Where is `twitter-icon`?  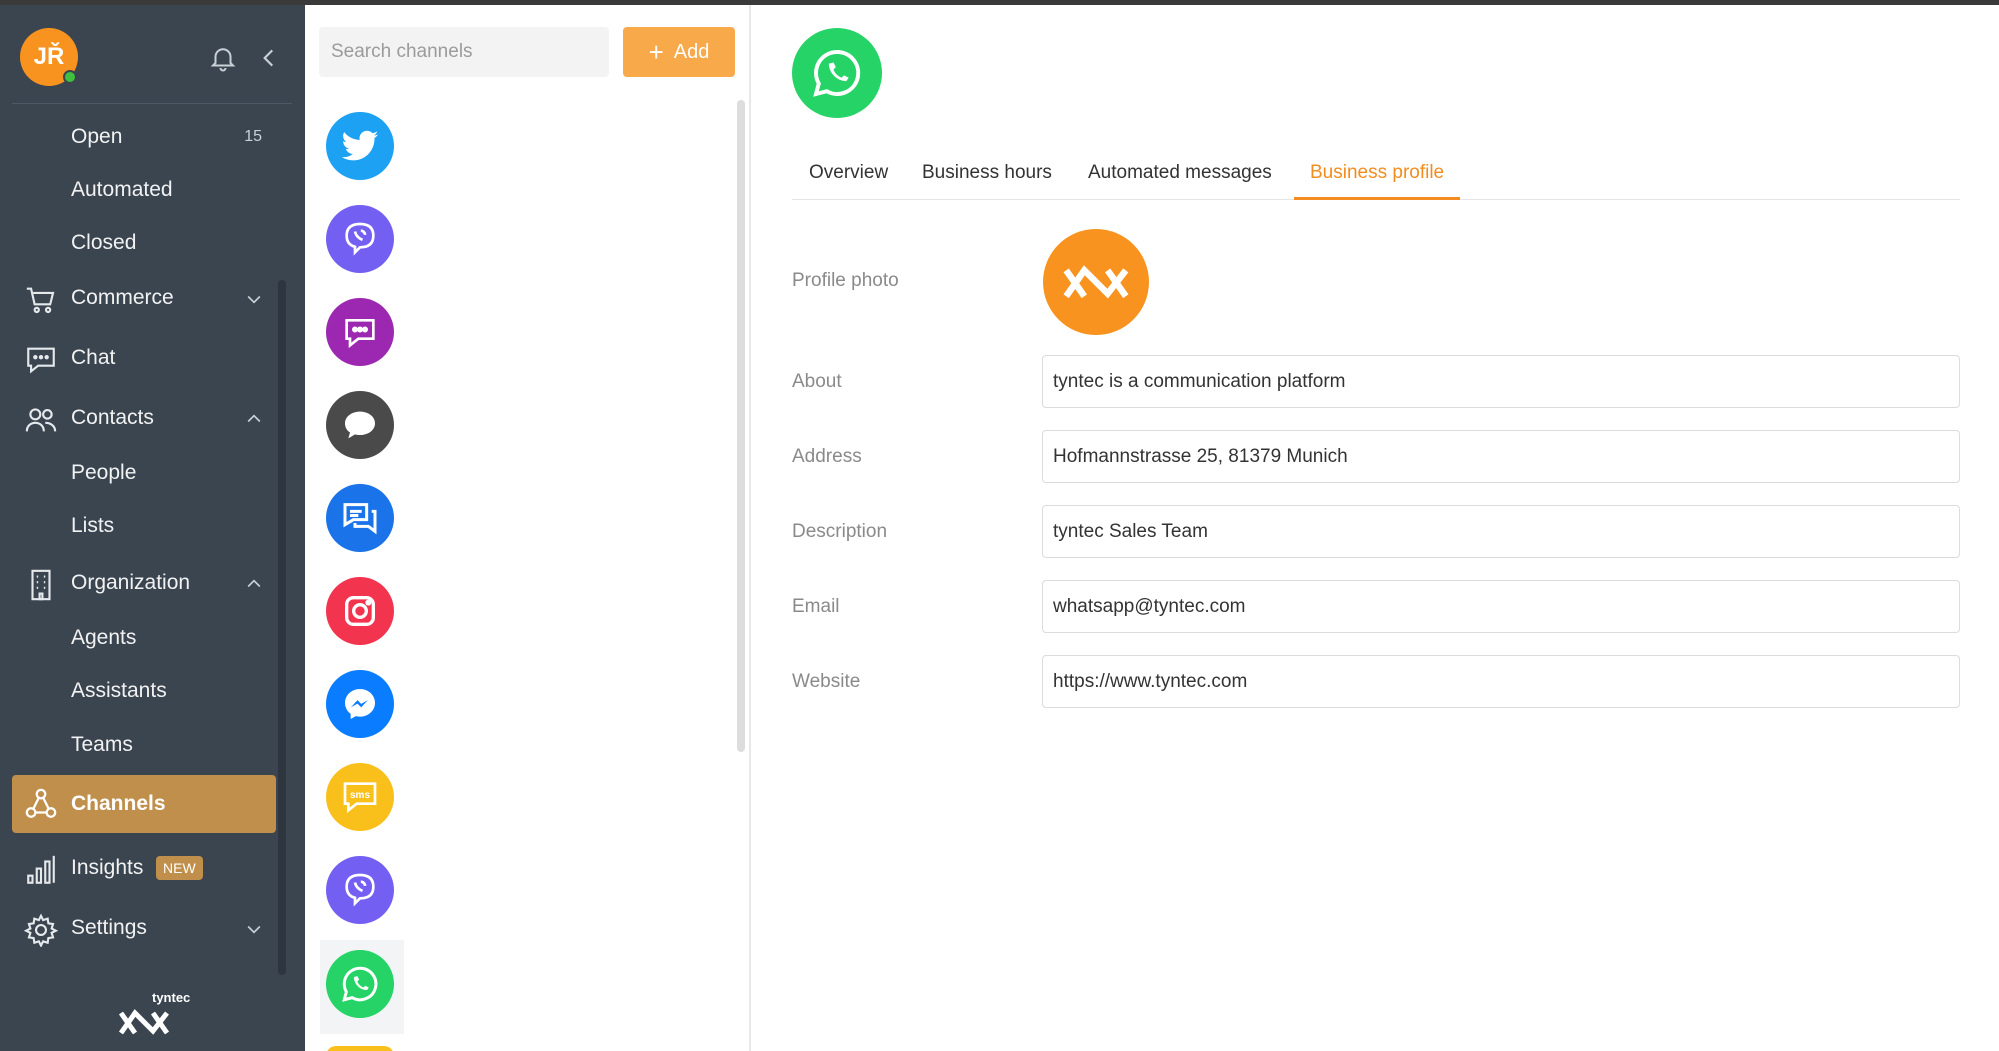
twitter-icon is located at coordinates (360, 146).